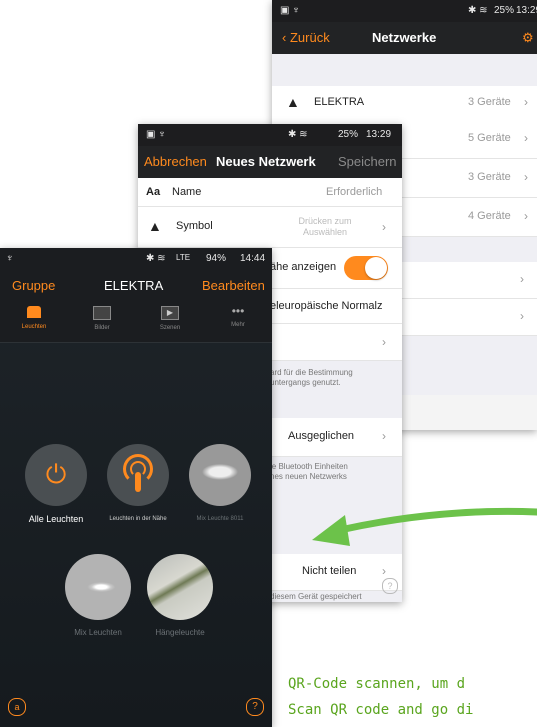 Image resolution: width=537 pixels, height=727 pixels. What do you see at coordinates (253, 258) in the screenshot?
I see `status-time: 14:44` at bounding box center [253, 258].